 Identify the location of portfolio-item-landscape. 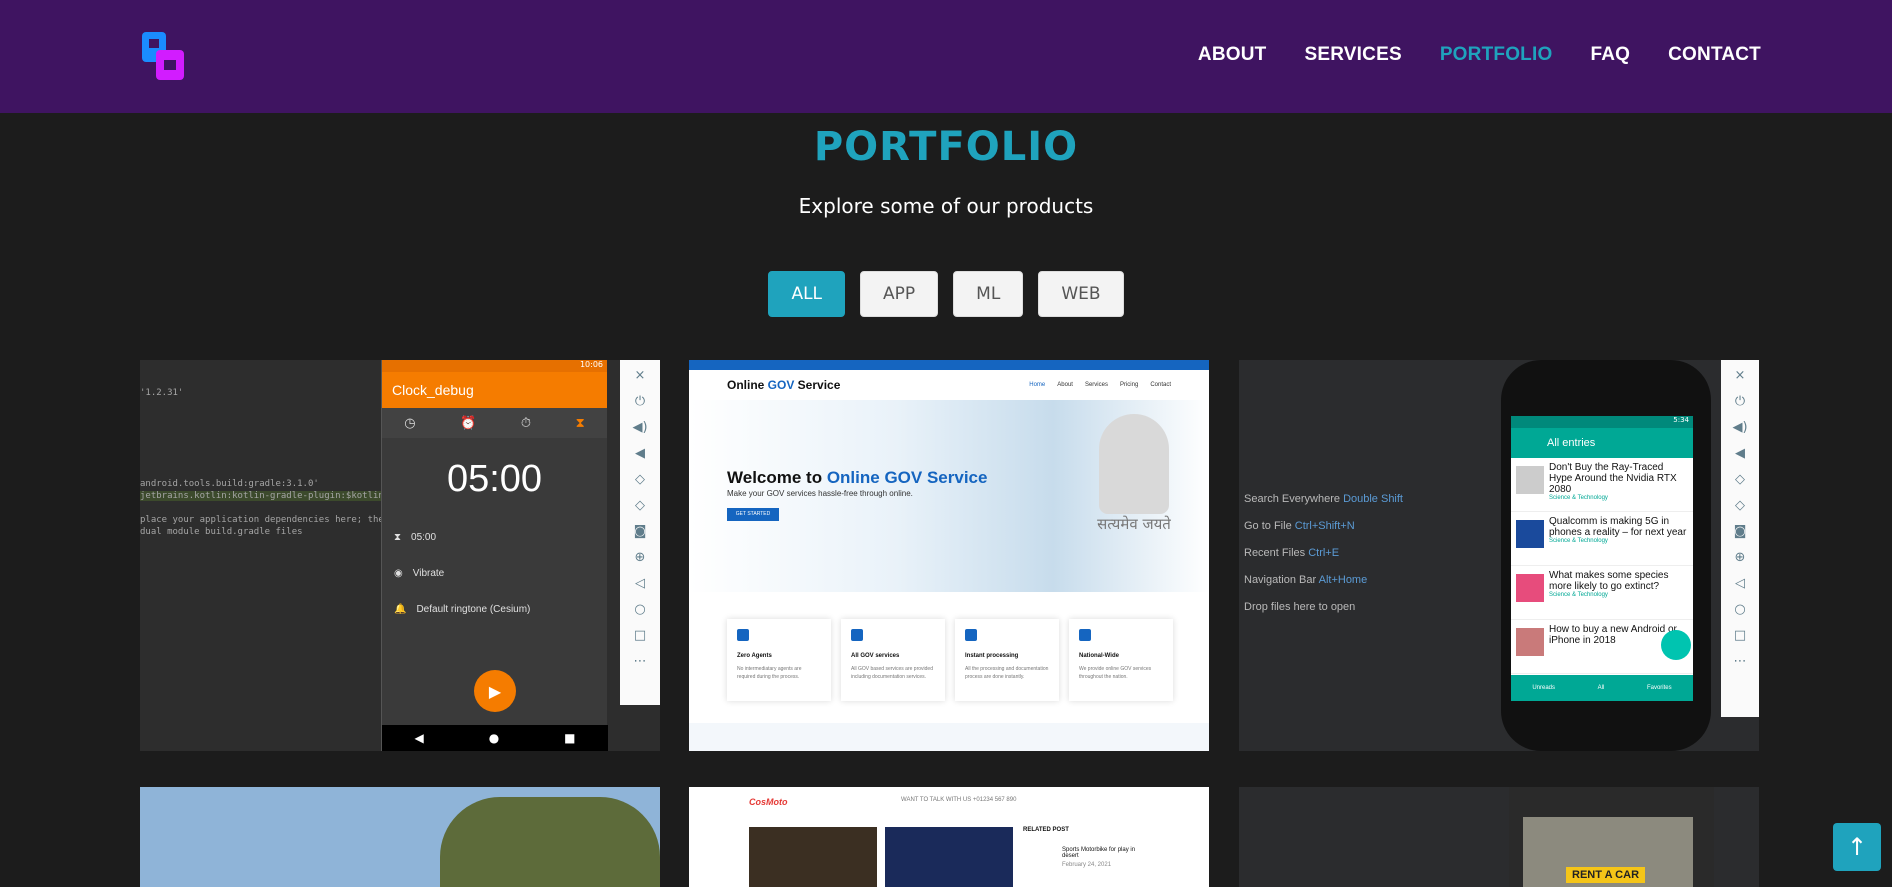
(400, 837).